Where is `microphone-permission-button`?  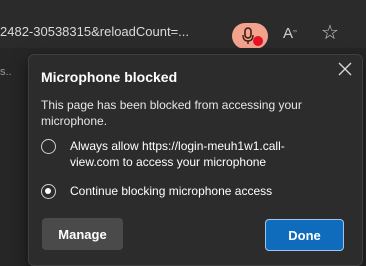
microphone-permission-button is located at coordinates (250, 36).